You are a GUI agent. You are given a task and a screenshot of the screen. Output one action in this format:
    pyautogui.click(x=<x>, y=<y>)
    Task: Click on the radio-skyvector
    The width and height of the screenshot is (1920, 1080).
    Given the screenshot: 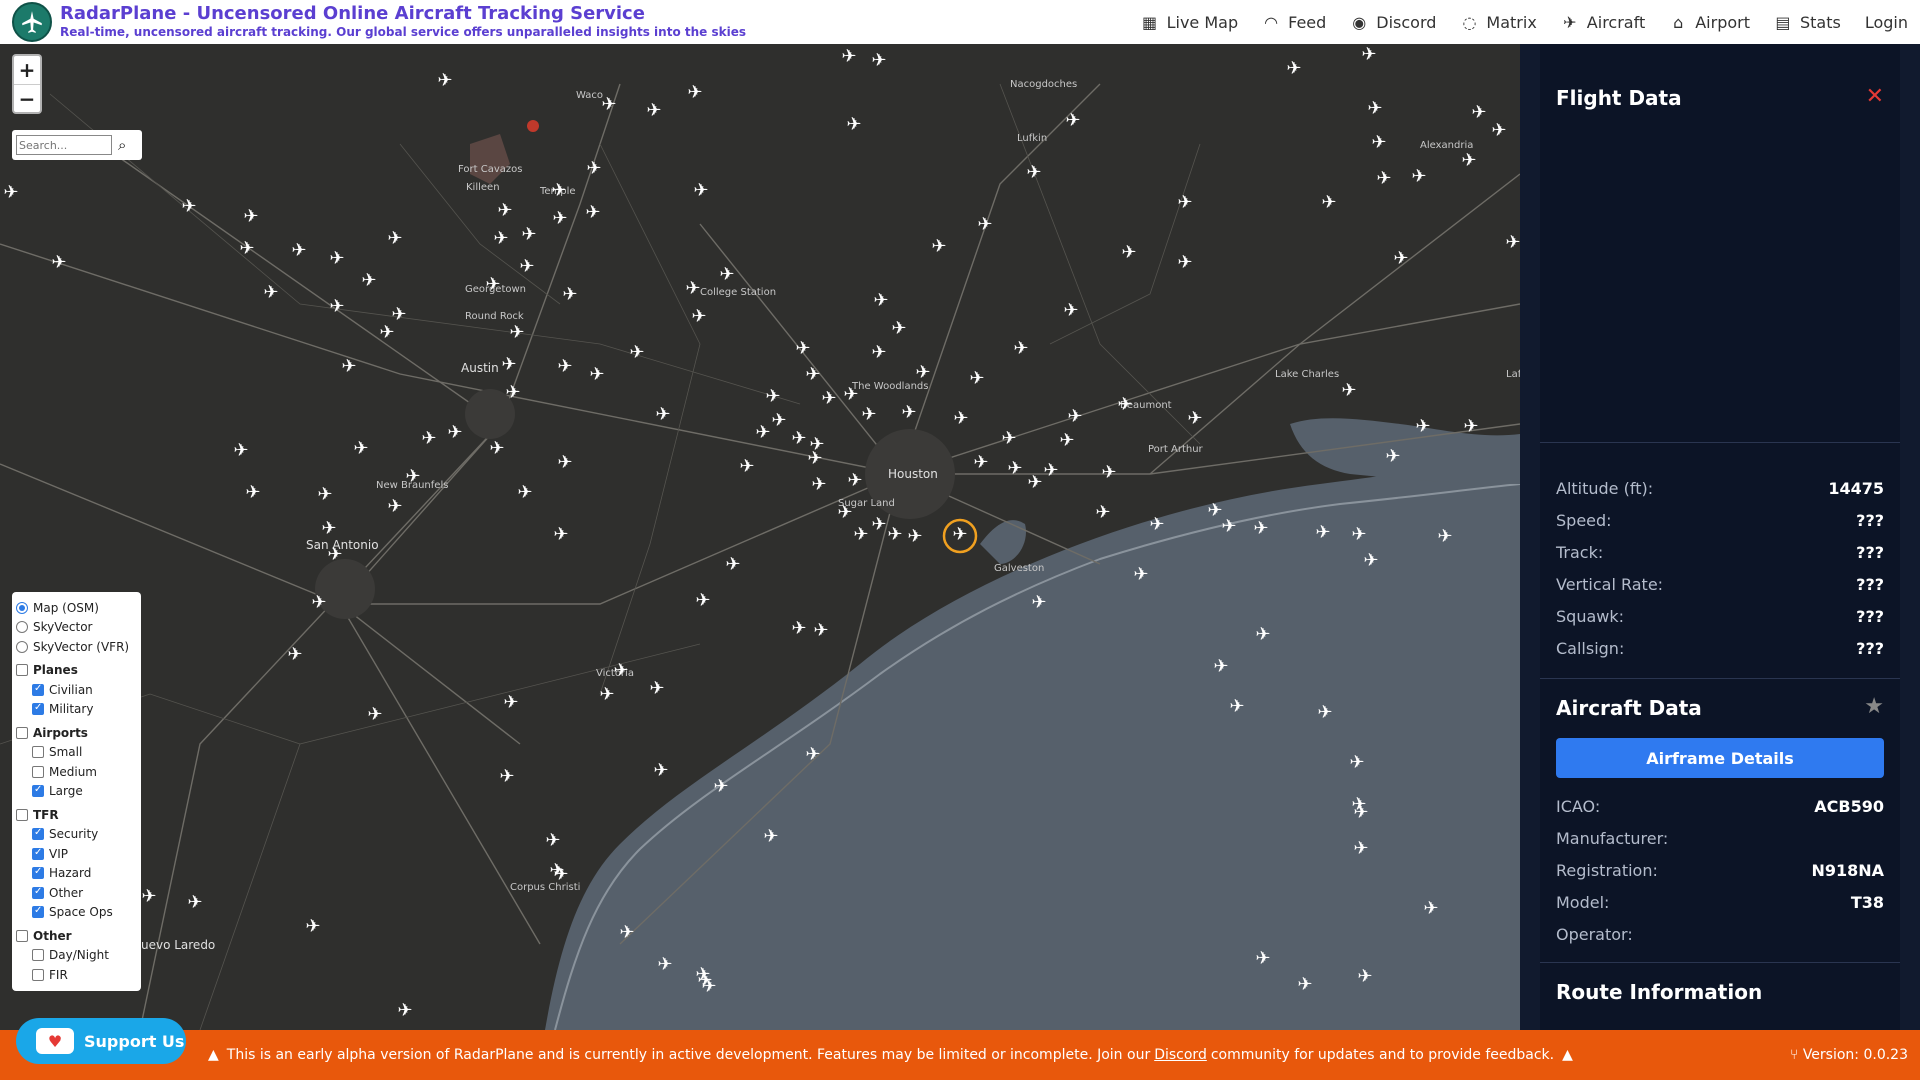 What is the action you would take?
    pyautogui.click(x=22, y=627)
    